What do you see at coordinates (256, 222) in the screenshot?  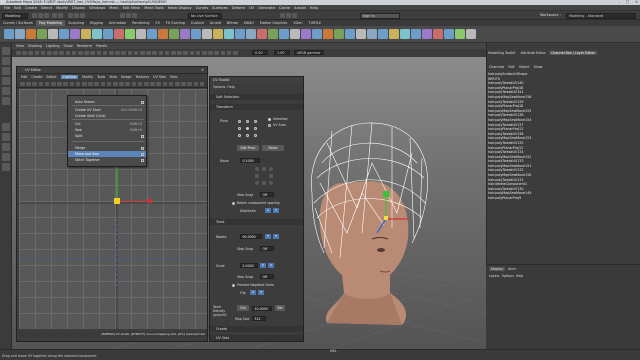 I see `tools-header: Tools` at bounding box center [256, 222].